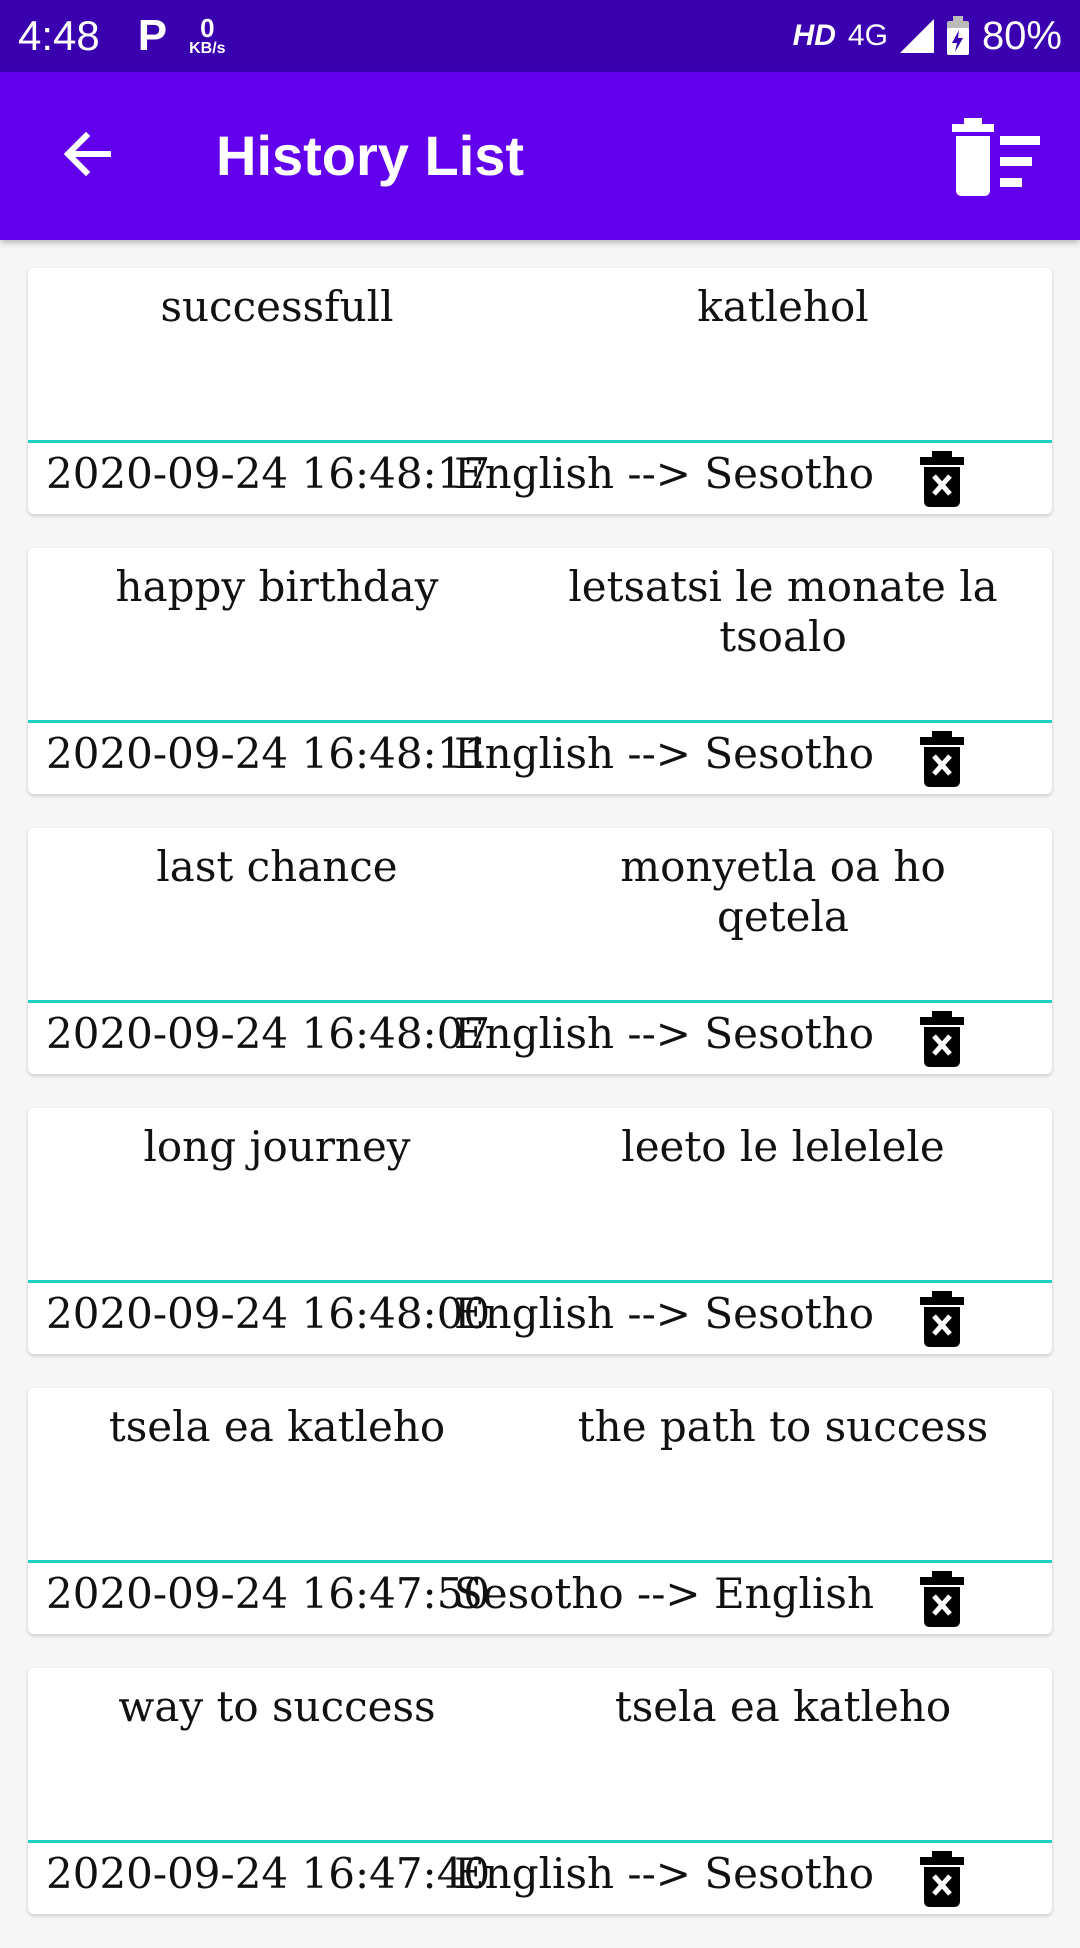  What do you see at coordinates (207, 28) in the screenshot?
I see `network-speed-value: 0` at bounding box center [207, 28].